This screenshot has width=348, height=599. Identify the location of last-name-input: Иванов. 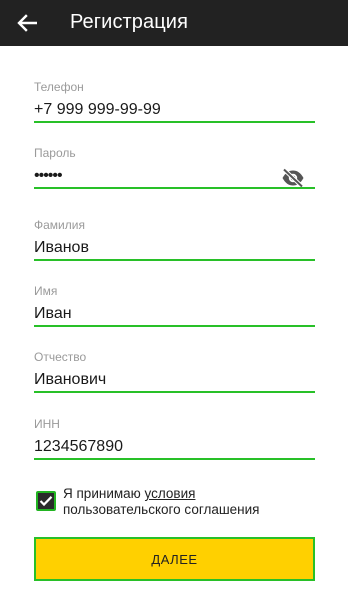
(61, 248).